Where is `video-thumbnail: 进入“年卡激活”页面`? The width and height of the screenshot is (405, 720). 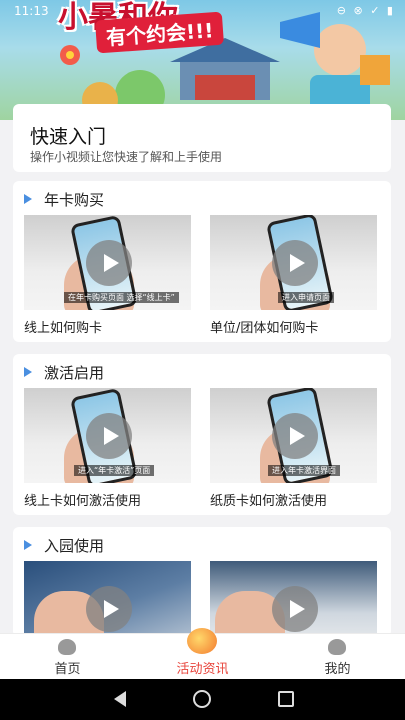
video-thumbnail: 进入“年卡激活”页面 is located at coordinates (107, 435).